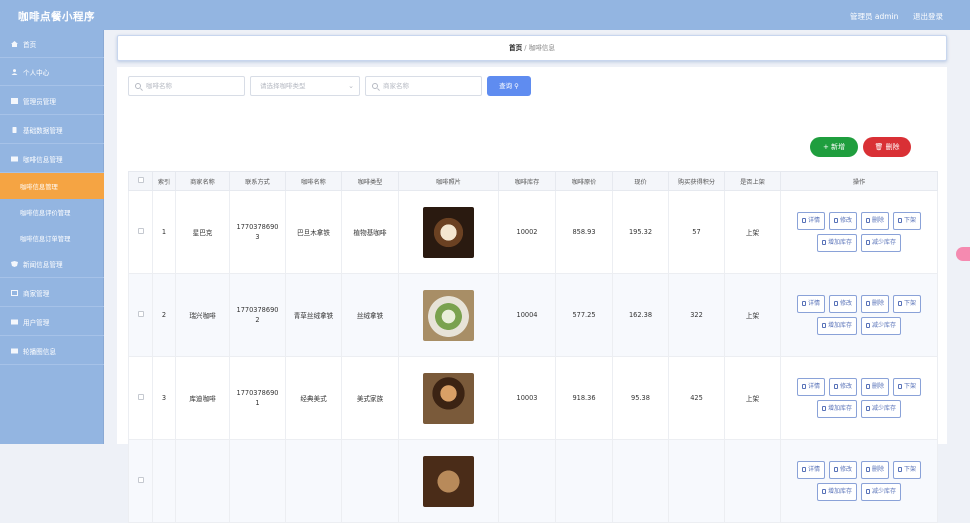 The height and width of the screenshot is (523, 970). Describe the element at coordinates (52, 351) in the screenshot. I see `sidebar-item-carousel: 轮播图信息` at that location.